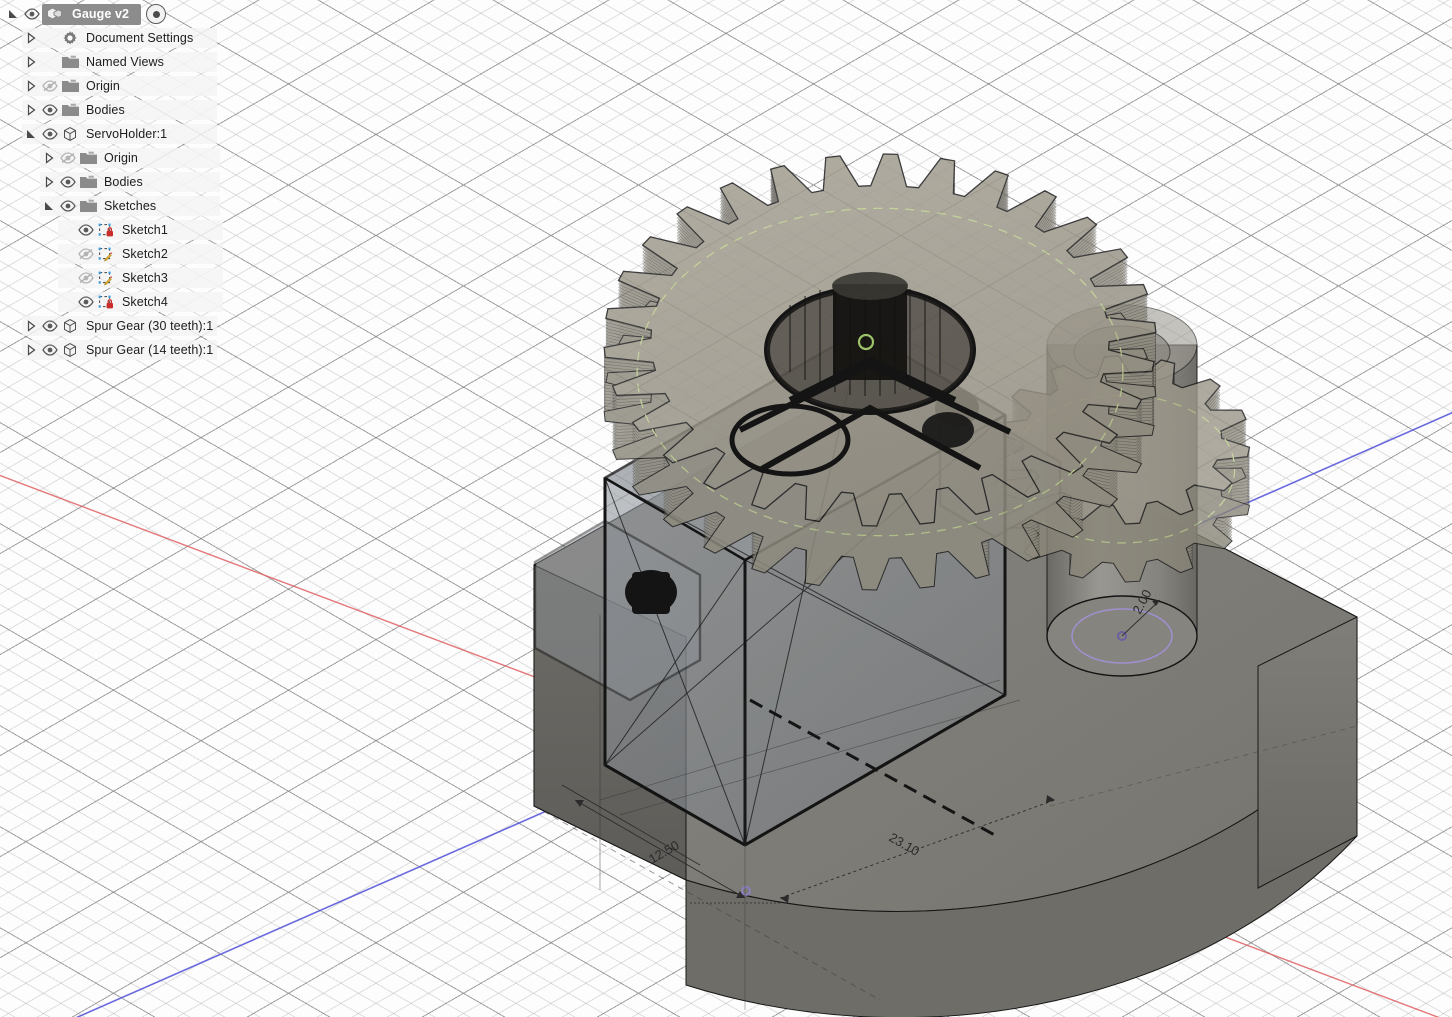 The width and height of the screenshot is (1452, 1017). What do you see at coordinates (130, 206) in the screenshot?
I see `tree-item-label: Sketches` at bounding box center [130, 206].